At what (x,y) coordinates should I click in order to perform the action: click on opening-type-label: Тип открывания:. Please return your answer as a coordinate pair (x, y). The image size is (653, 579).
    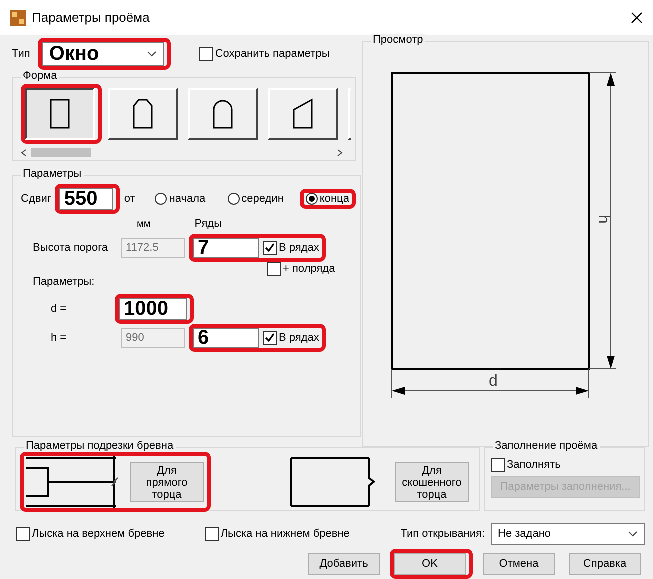
    Looking at the image, I should click on (442, 534).